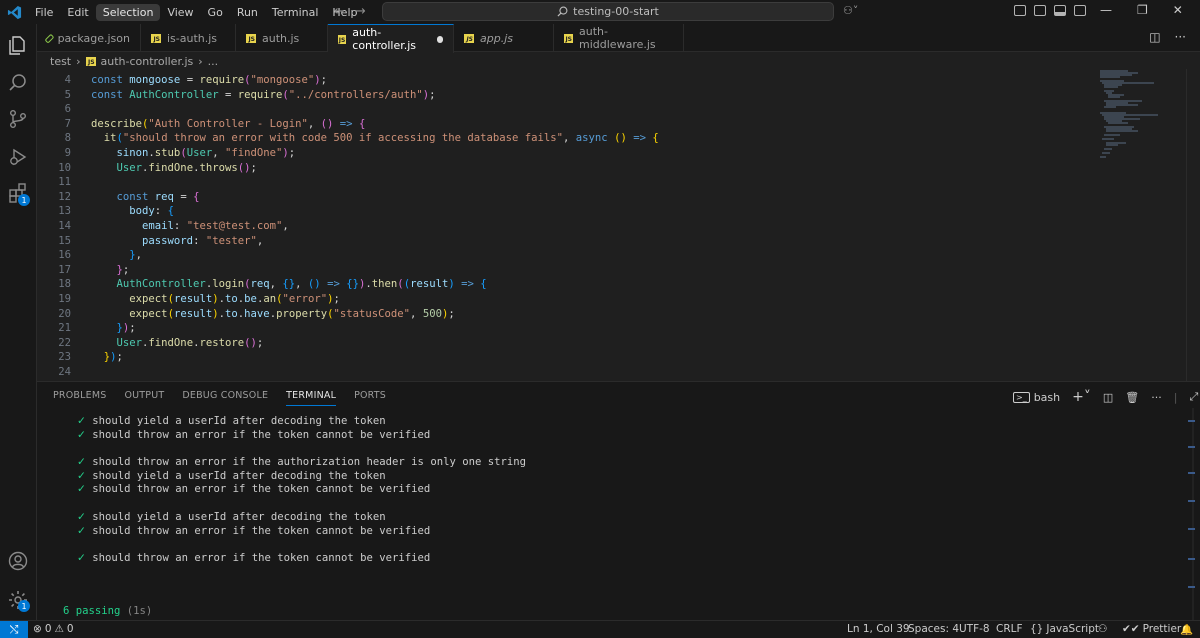 Image resolution: width=1200 pixels, height=638 pixels. I want to click on unsaved-dot-icon, so click(440, 39).